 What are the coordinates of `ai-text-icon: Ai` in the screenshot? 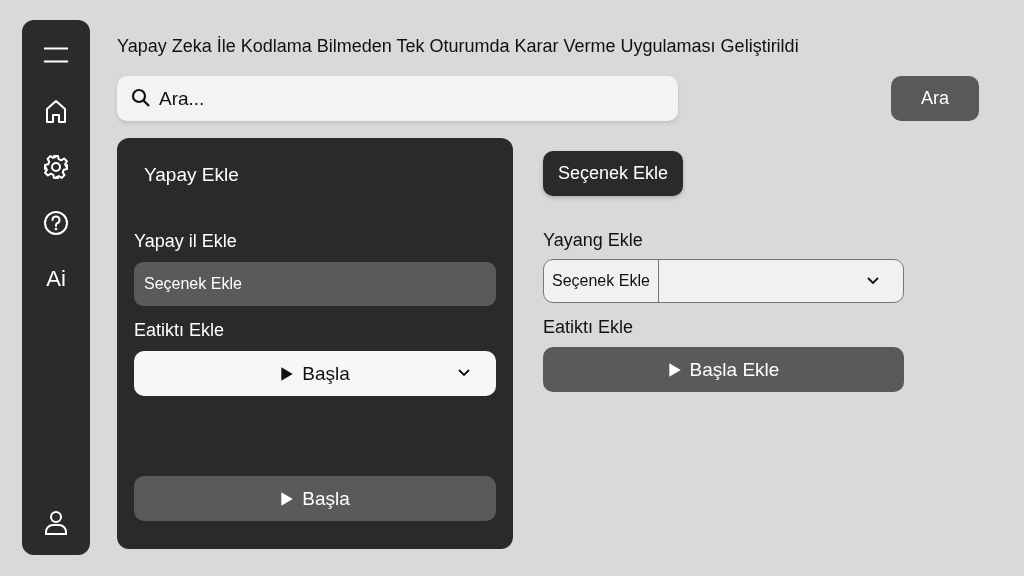 It's located at (56, 279).